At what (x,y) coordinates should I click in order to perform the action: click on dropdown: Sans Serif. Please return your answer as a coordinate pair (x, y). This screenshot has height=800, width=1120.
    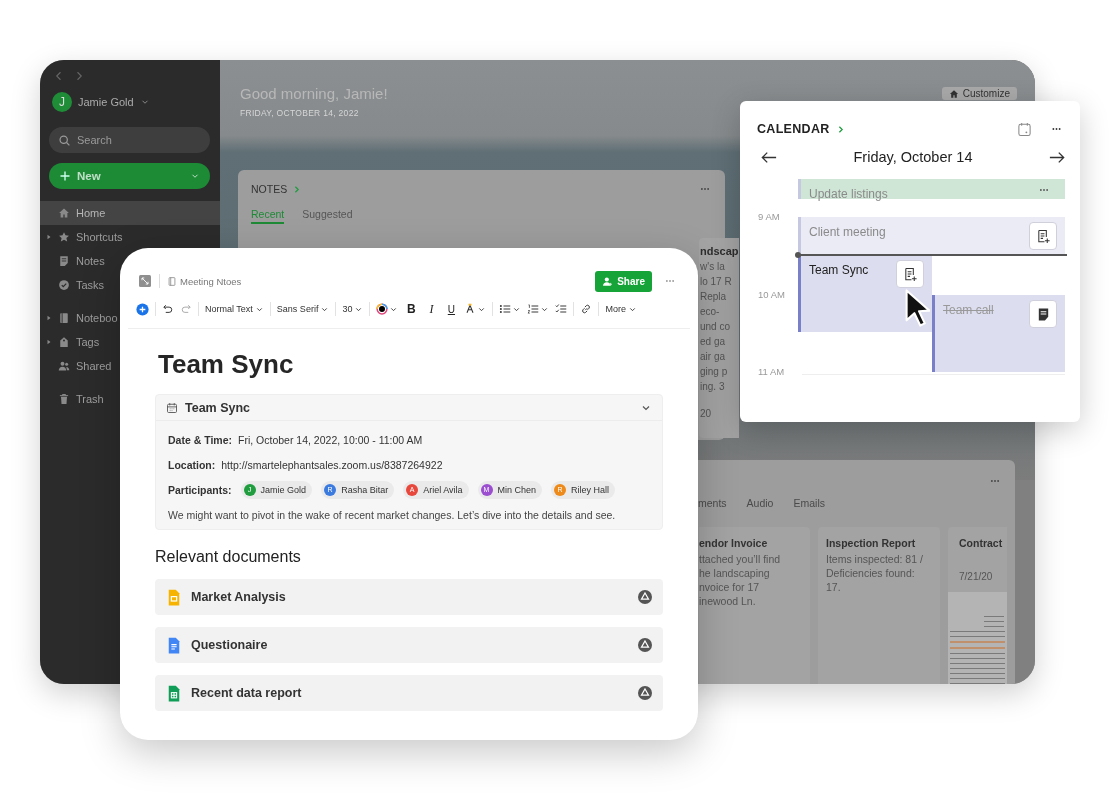
    Looking at the image, I should click on (303, 309).